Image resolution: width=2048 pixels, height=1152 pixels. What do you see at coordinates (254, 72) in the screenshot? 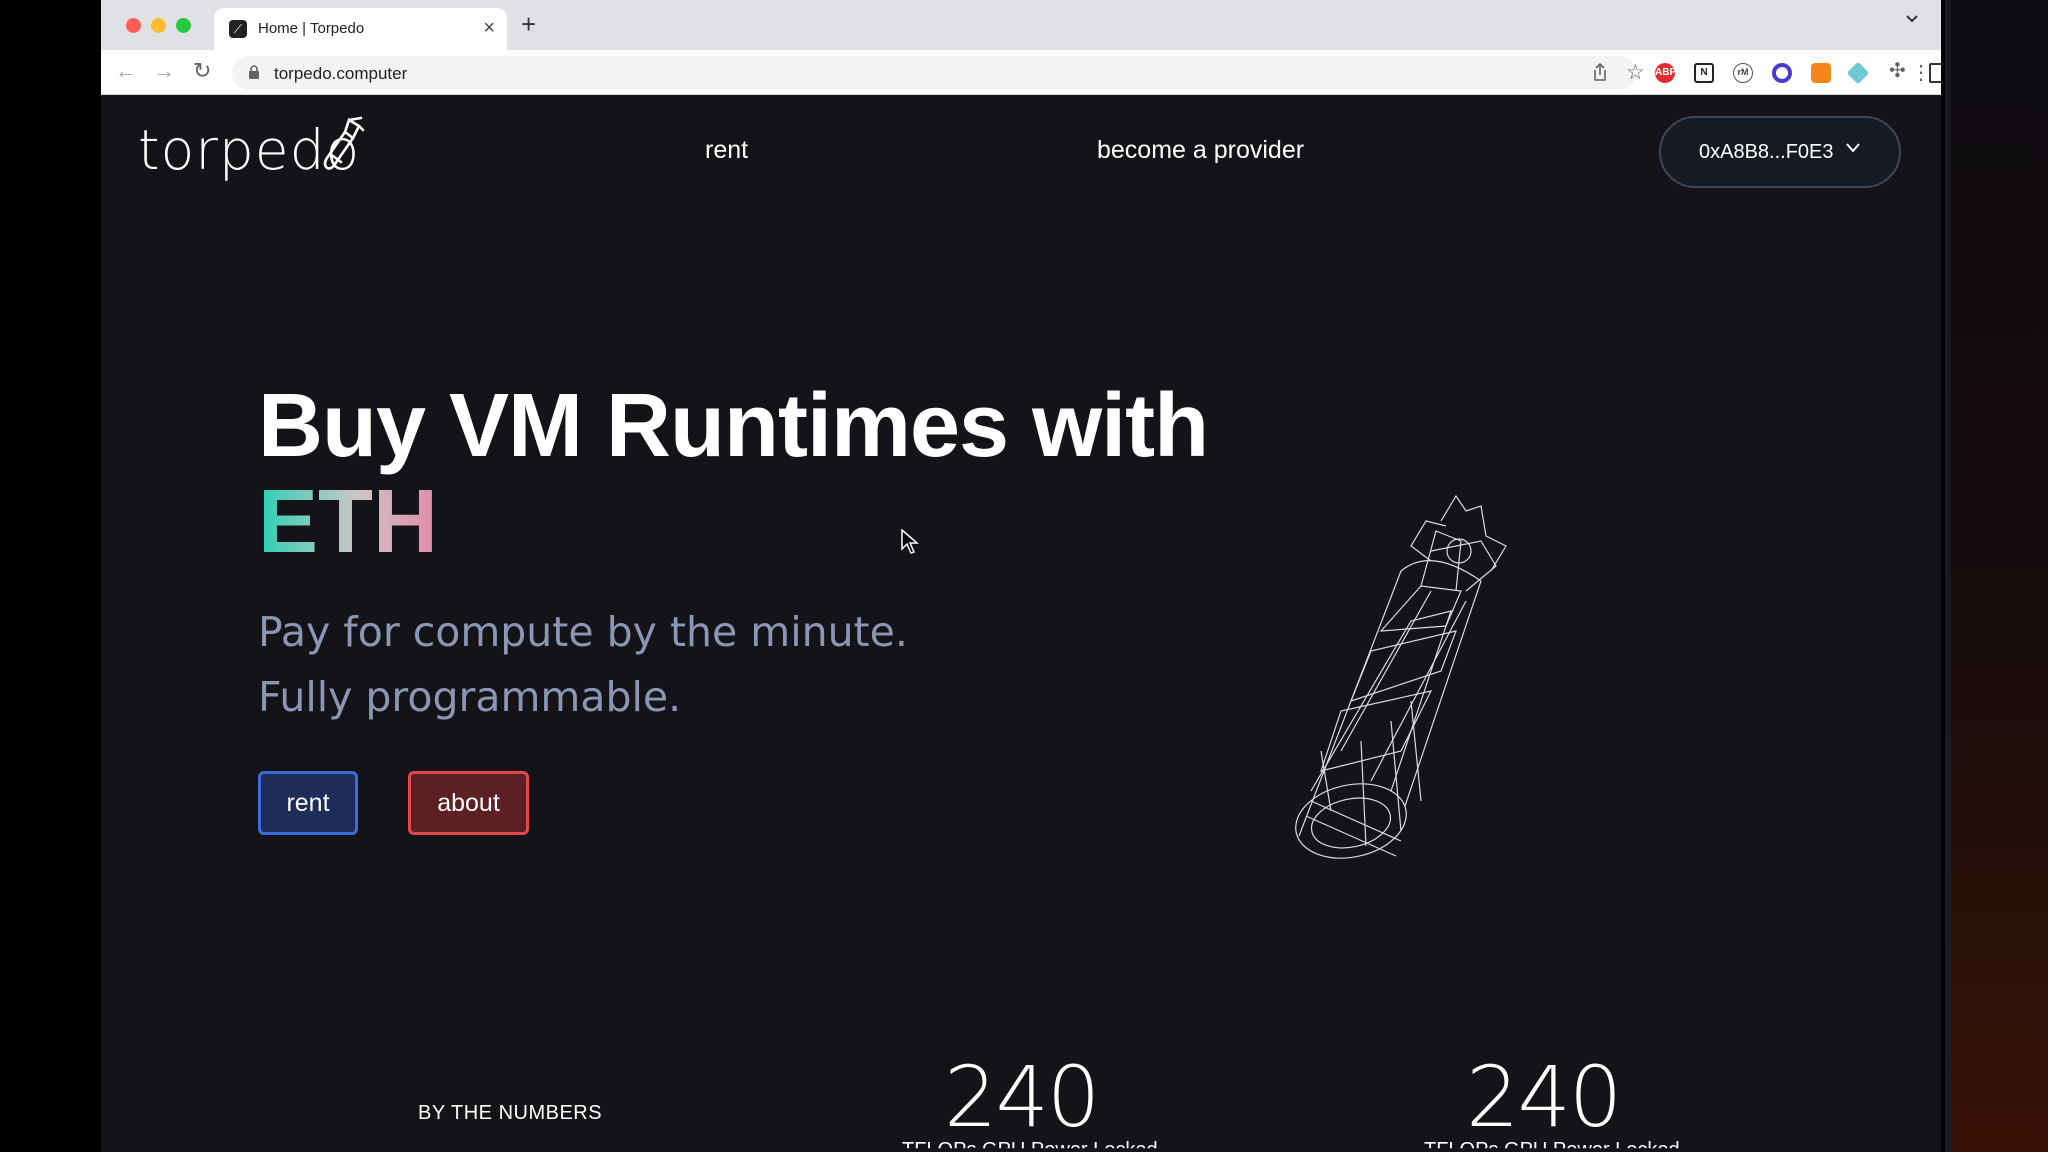
I see `lock-icon` at bounding box center [254, 72].